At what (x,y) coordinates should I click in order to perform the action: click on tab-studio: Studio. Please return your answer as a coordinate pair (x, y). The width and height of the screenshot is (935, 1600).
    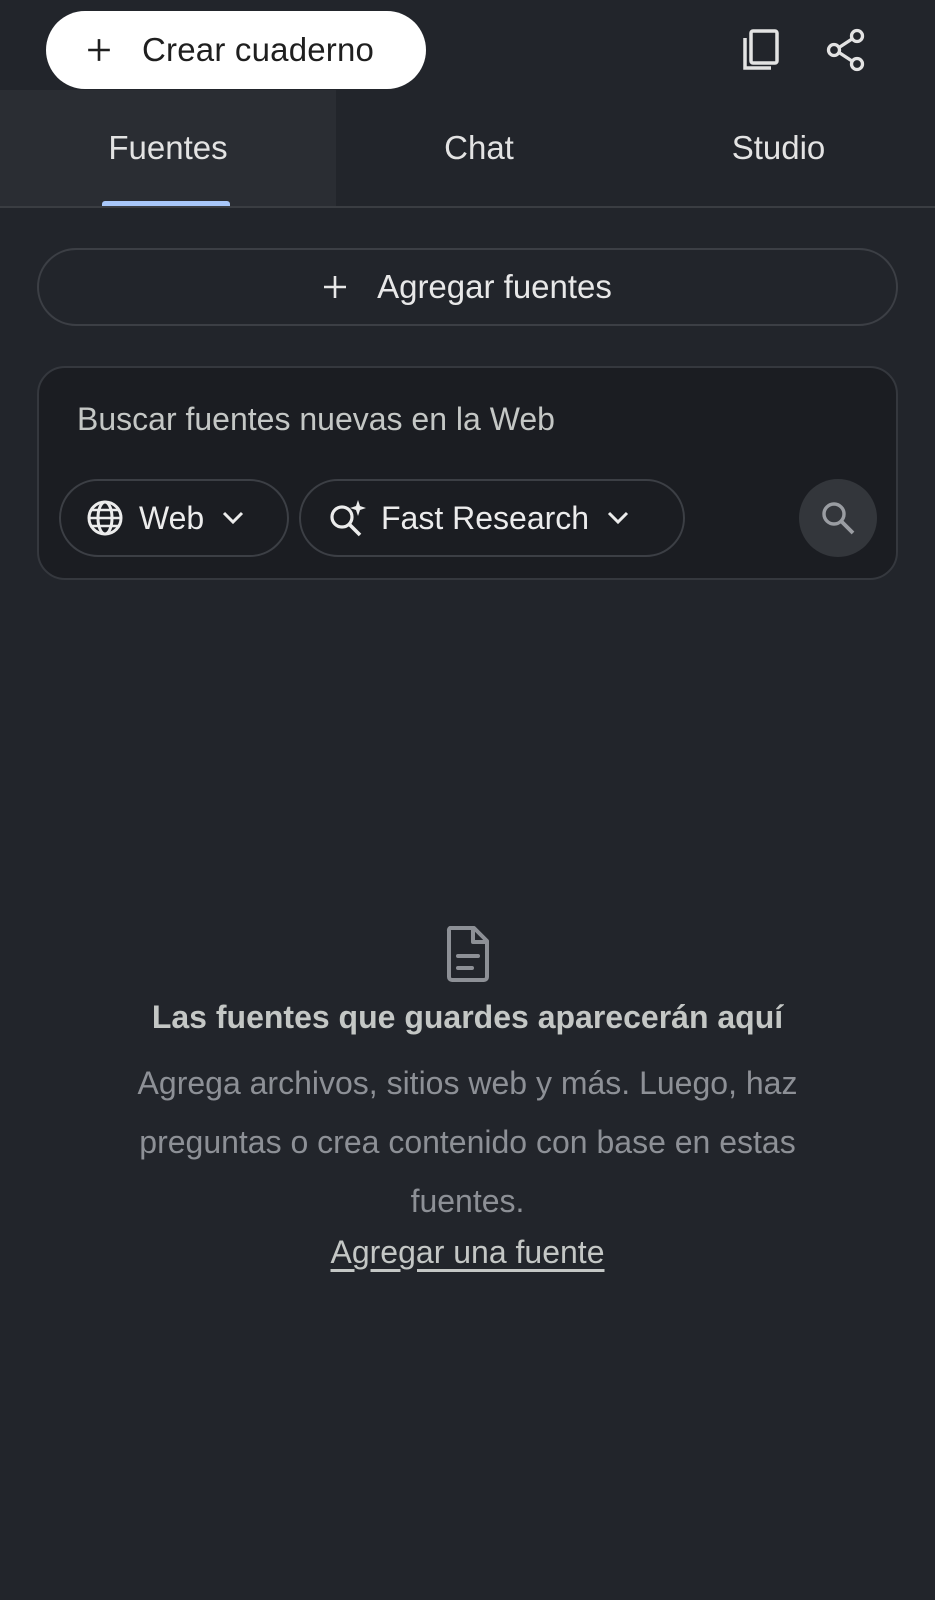
    Looking at the image, I should click on (778, 148).